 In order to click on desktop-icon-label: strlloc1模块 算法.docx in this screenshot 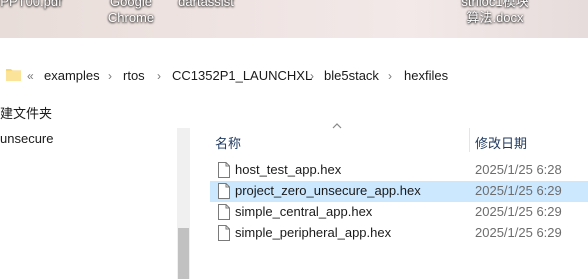, I will do `click(495, 13)`.